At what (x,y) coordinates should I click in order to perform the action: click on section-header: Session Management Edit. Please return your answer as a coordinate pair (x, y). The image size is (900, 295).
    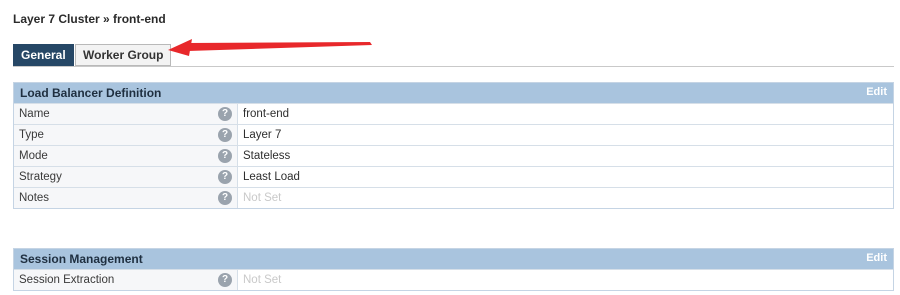
    Looking at the image, I should click on (453, 259).